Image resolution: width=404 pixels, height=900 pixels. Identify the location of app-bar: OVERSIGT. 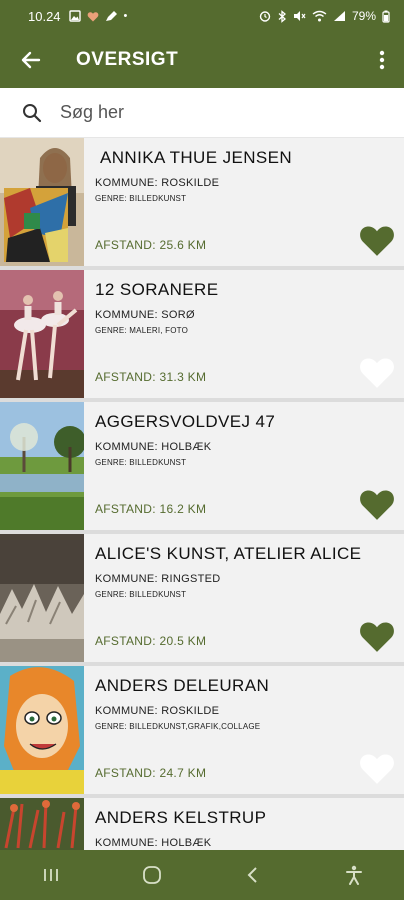
(202, 60).